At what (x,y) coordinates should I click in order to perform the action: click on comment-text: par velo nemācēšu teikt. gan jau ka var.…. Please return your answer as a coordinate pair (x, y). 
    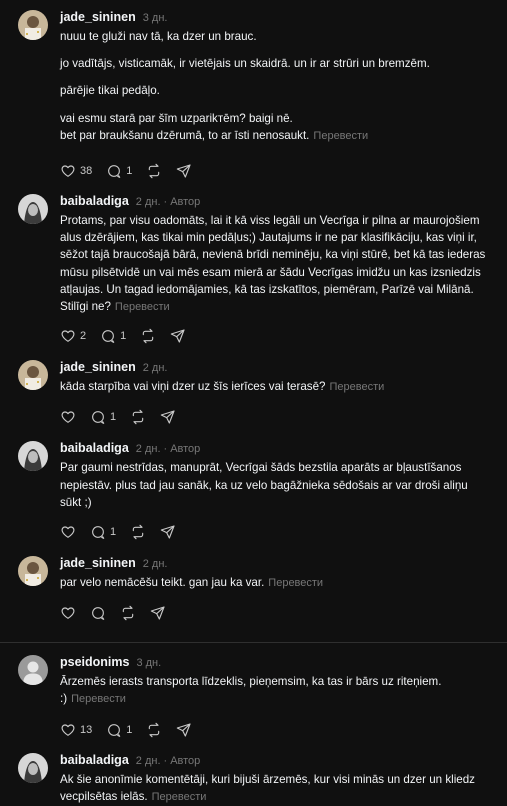
    Looking at the image, I should click on (275, 583).